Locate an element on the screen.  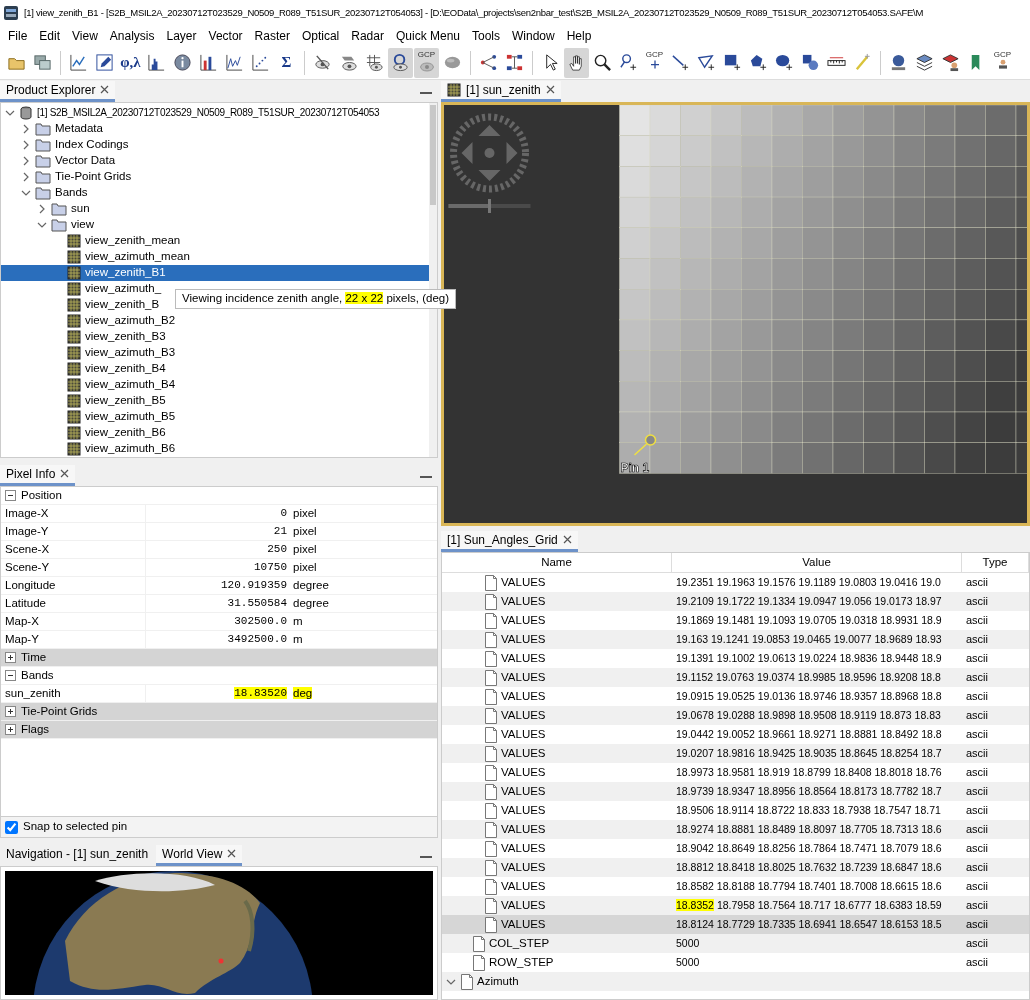
row-value: 0 is located at coordinates (283, 512).